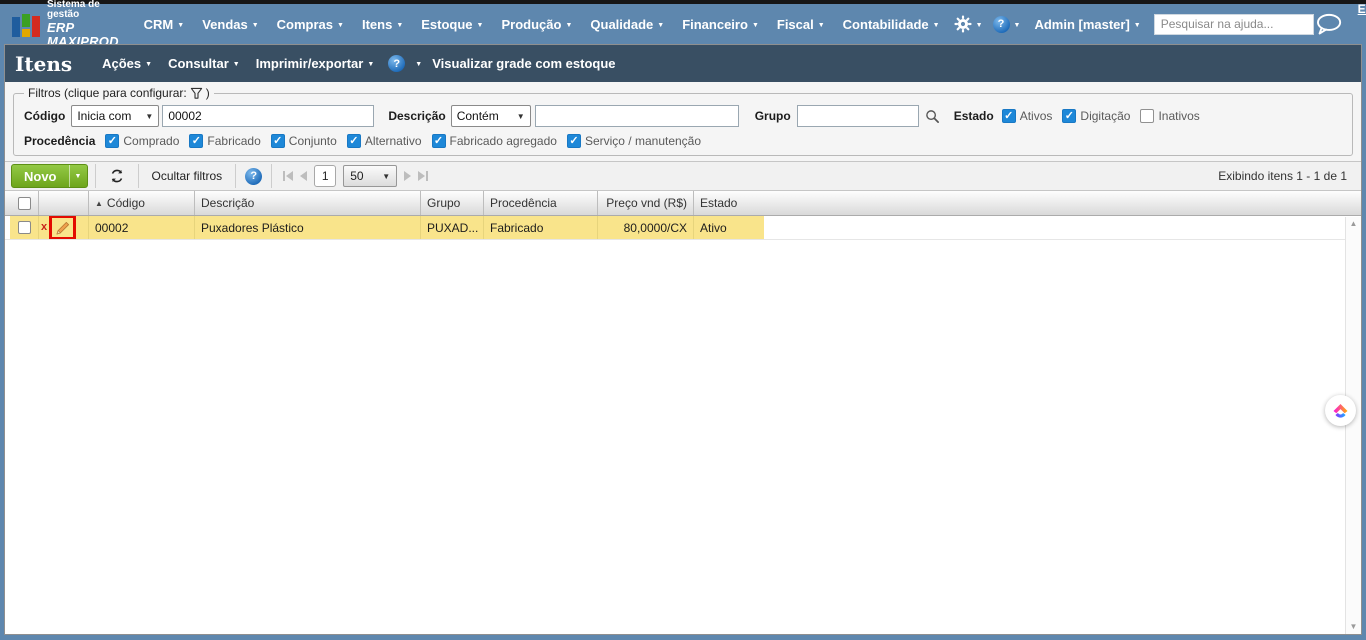 The height and width of the screenshot is (640, 1366). Describe the element at coordinates (801, 24) in the screenshot. I see `menu-fiscal: Fiscal ▼` at that location.